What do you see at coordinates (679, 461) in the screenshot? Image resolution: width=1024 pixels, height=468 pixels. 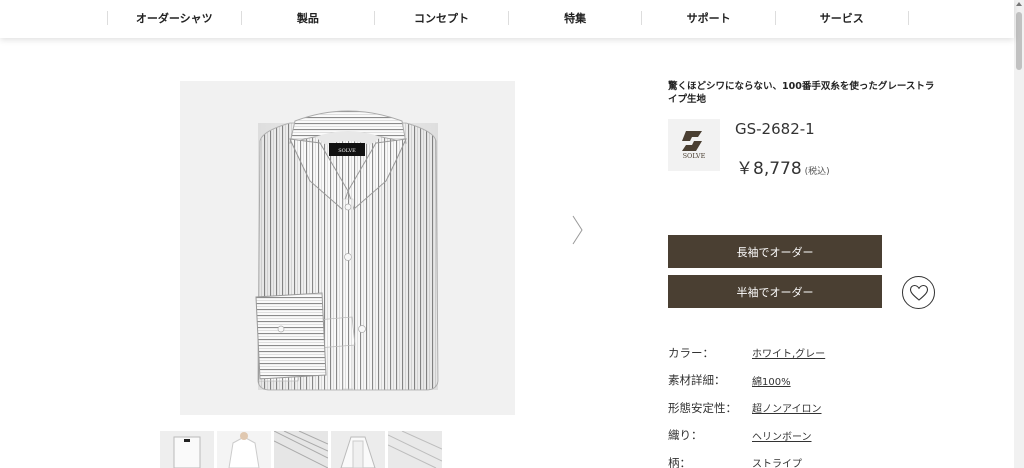 I see `spec-label: 柄：` at bounding box center [679, 461].